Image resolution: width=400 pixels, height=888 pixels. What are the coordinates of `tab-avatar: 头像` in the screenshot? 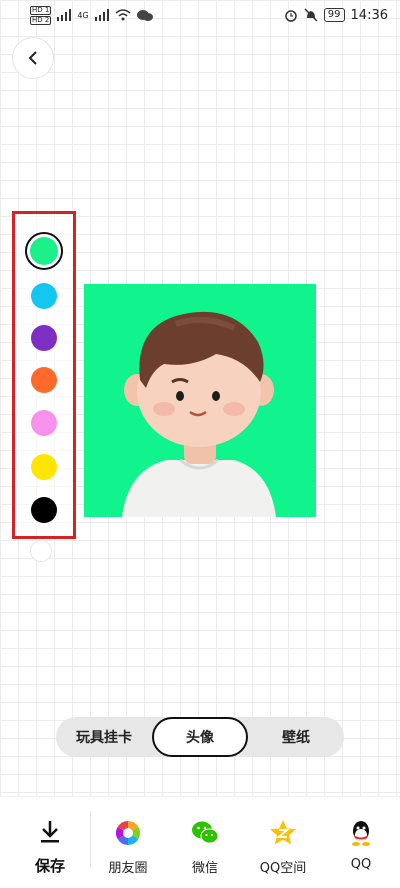 It's located at (200, 737).